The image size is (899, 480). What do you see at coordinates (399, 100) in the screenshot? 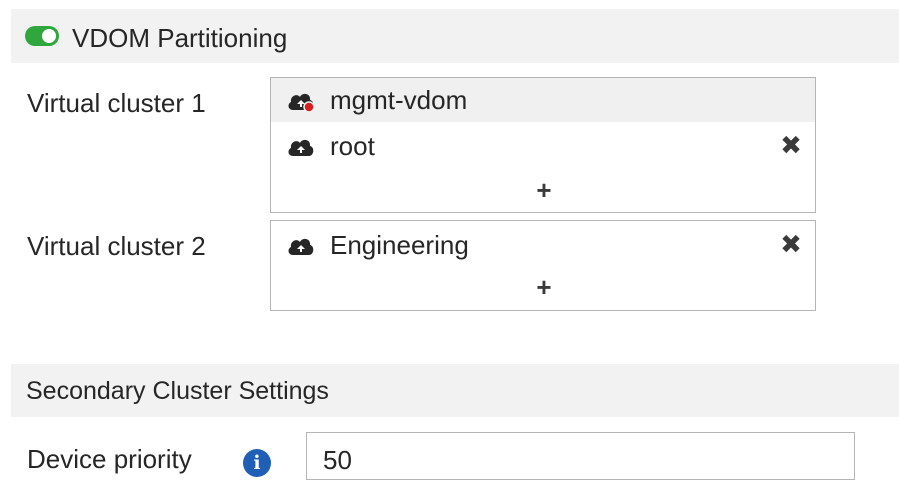
I see `vdom-item-name: mgmt-vdom` at bounding box center [399, 100].